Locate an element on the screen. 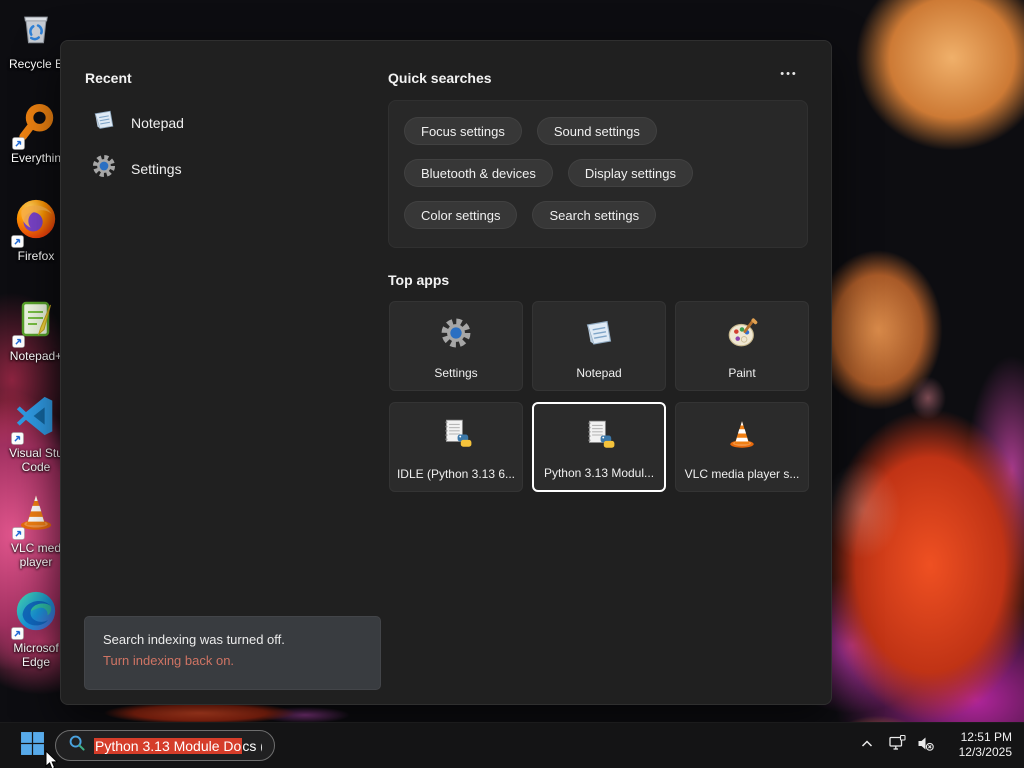 Image resolution: width=1024 pixels, height=768 pixels. search-input-text: Python 3.13 Module Docs ( is located at coordinates (178, 745).